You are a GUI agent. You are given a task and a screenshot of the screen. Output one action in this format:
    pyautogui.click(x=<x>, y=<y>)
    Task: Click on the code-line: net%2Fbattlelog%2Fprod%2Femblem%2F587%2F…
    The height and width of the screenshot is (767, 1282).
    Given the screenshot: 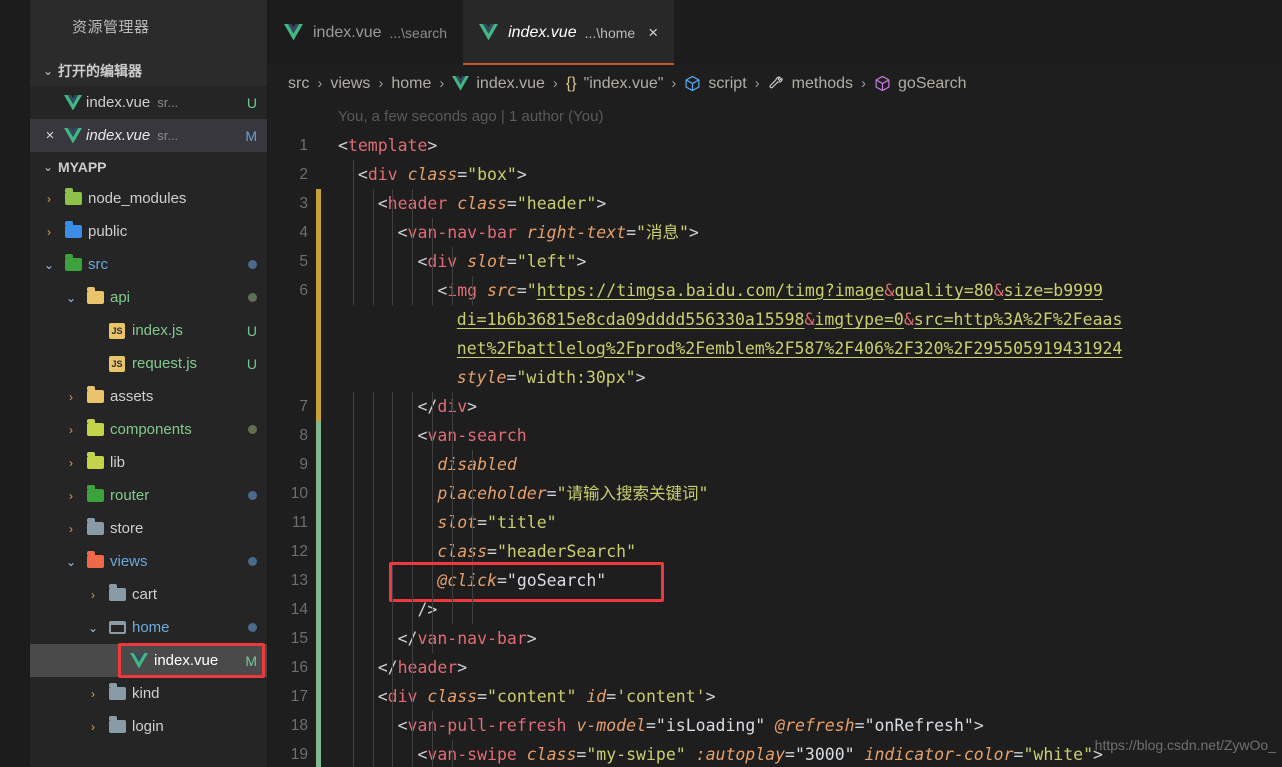 What is the action you would take?
    pyautogui.click(x=775, y=348)
    